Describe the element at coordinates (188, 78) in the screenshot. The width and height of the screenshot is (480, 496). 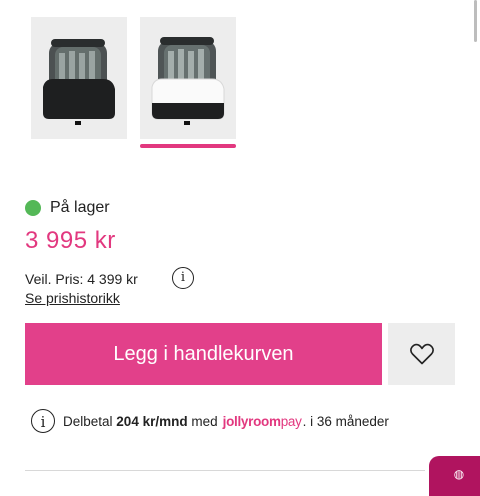
I see `thumbnail-white-dryer` at that location.